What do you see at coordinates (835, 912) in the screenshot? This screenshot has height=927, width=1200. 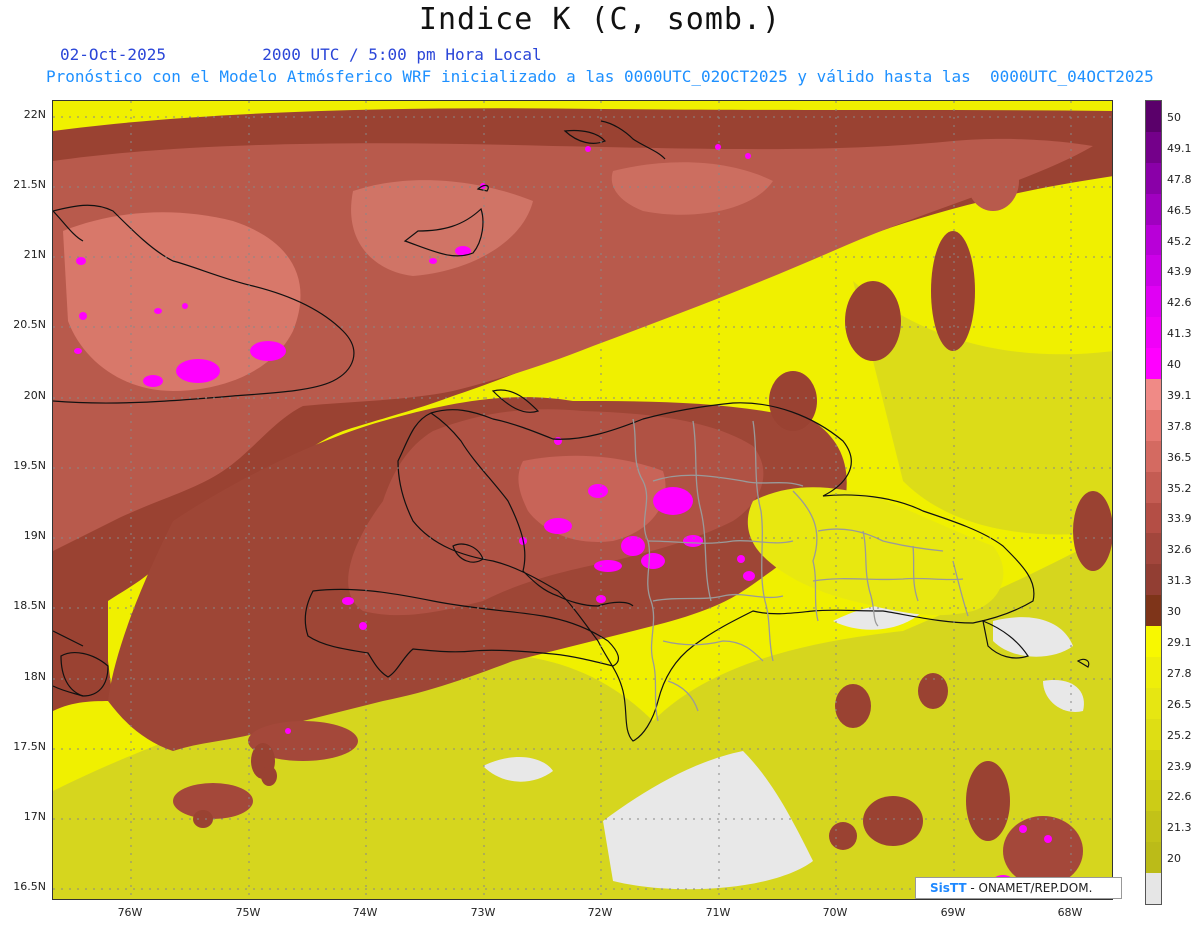 I see `lon-label: 70W` at bounding box center [835, 912].